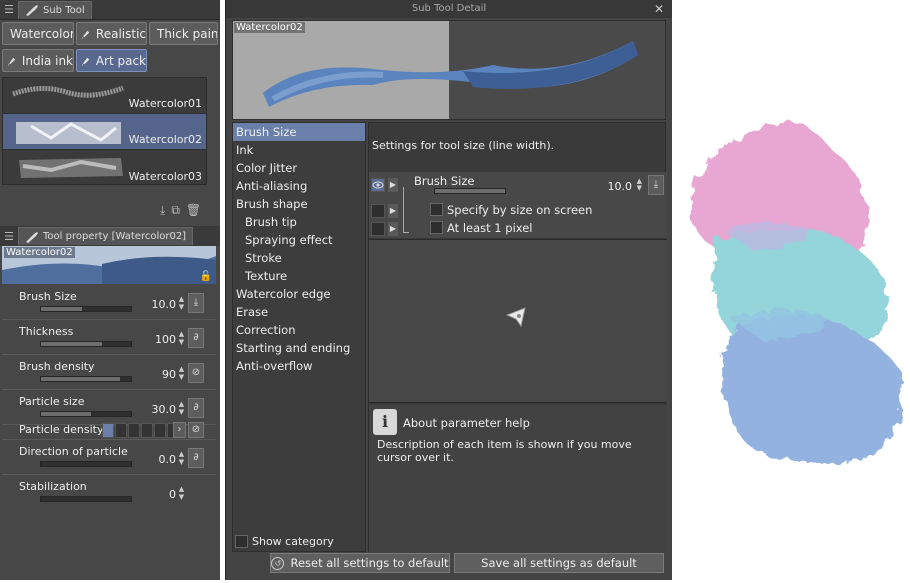 The height and width of the screenshot is (583, 910). Describe the element at coordinates (299, 240) in the screenshot. I see `category-item: Spraying effect` at that location.